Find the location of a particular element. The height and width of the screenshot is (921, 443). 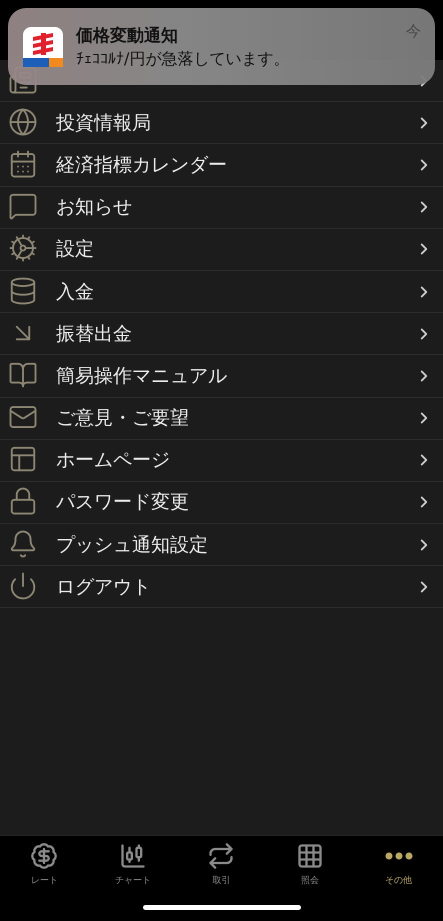

menu-item: ホームページ is located at coordinates (221, 461).